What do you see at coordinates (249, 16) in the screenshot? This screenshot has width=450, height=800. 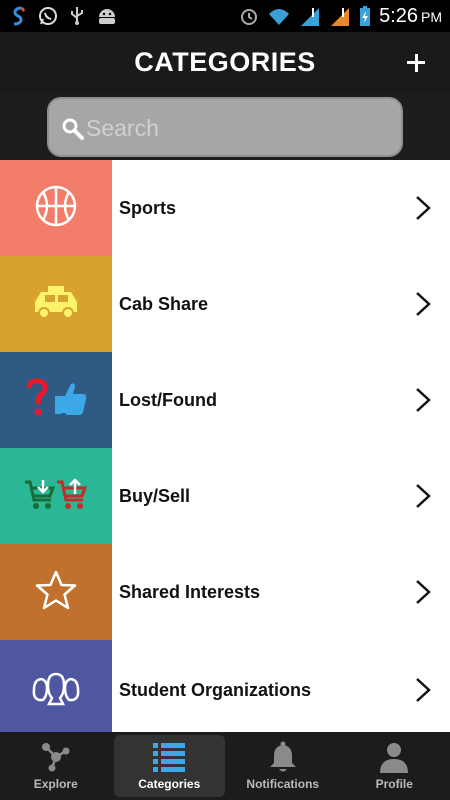 I see `alarm-icon` at bounding box center [249, 16].